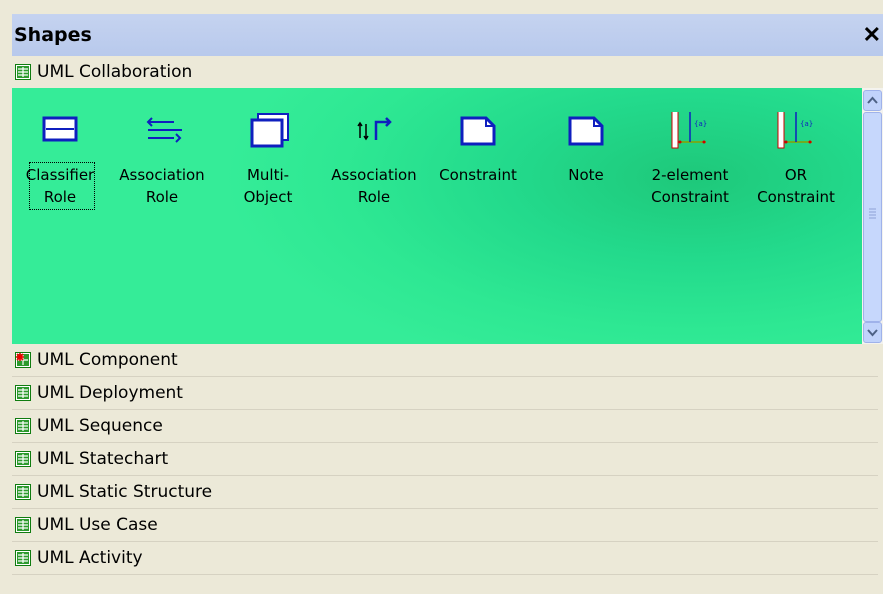  I want to click on stencil-label: UML Collaboration, so click(115, 72).